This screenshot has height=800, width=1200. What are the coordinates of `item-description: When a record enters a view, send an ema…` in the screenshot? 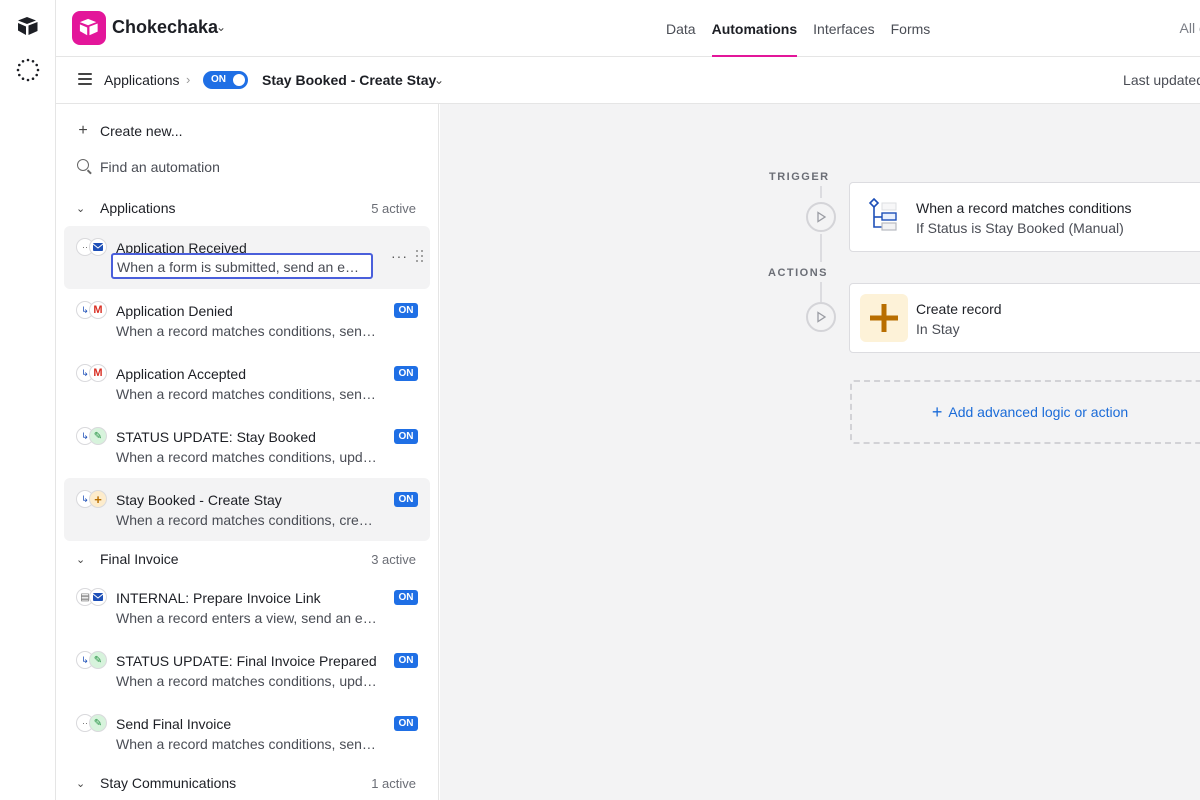 It's located at (248, 618).